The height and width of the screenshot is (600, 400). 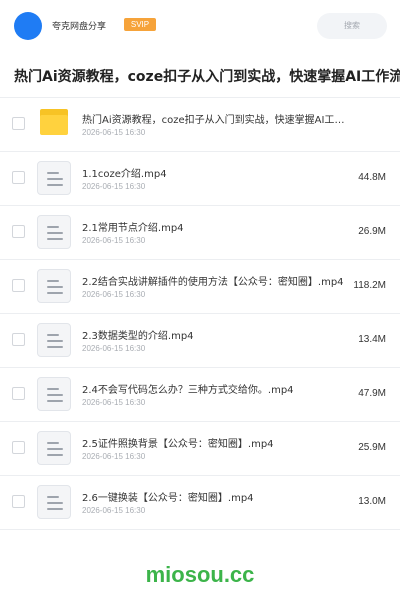 What do you see at coordinates (372, 447) in the screenshot?
I see `file-size: 25.9M` at bounding box center [372, 447].